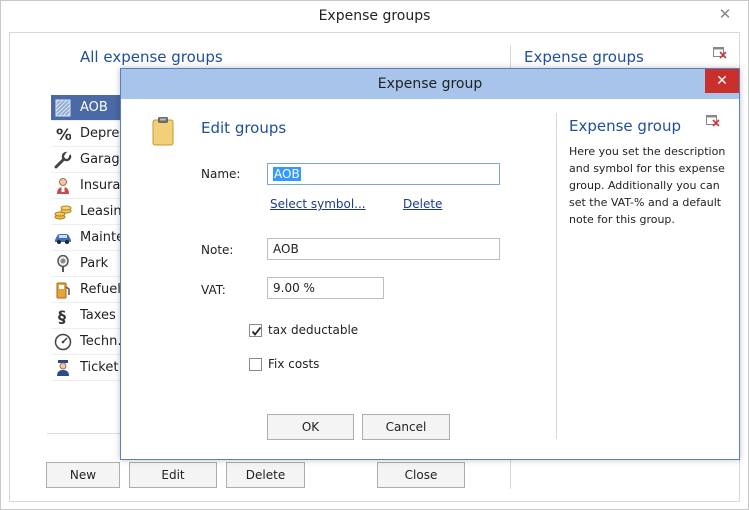 The width and height of the screenshot is (749, 510). I want to click on close-dialog-help-icon, so click(713, 121).